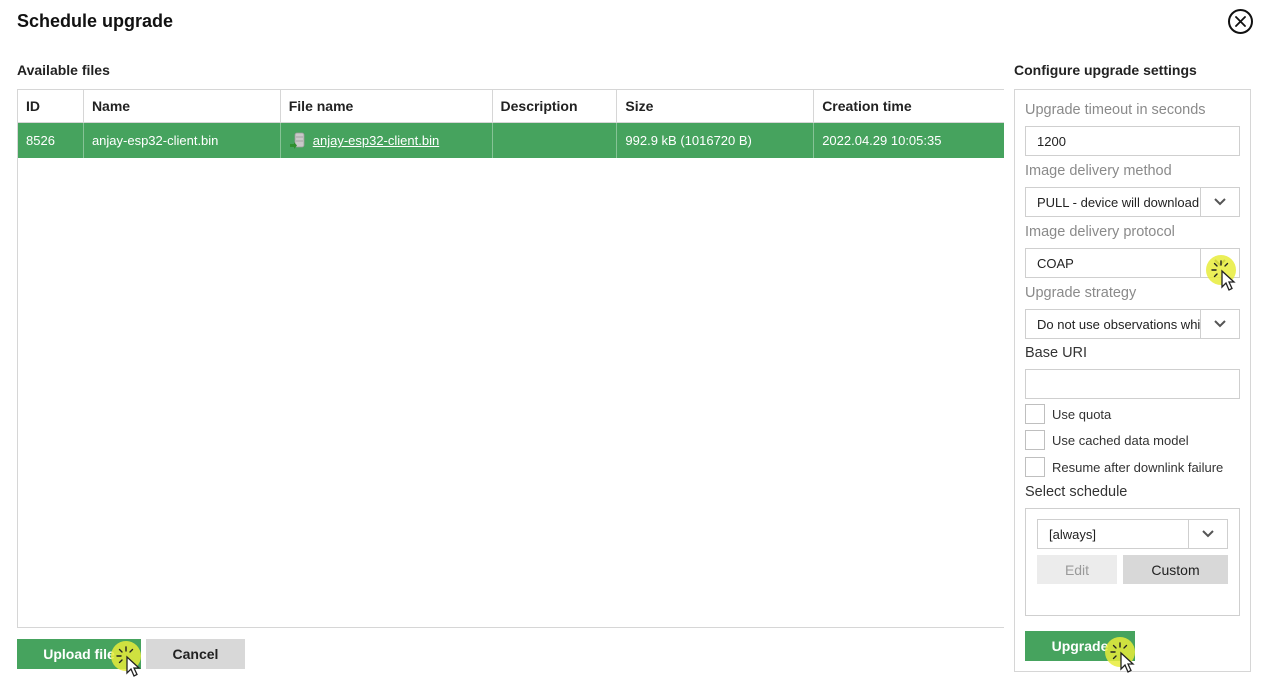  What do you see at coordinates (1120, 440) in the screenshot?
I see `use-cached-data-model-label: Use cached data model` at bounding box center [1120, 440].